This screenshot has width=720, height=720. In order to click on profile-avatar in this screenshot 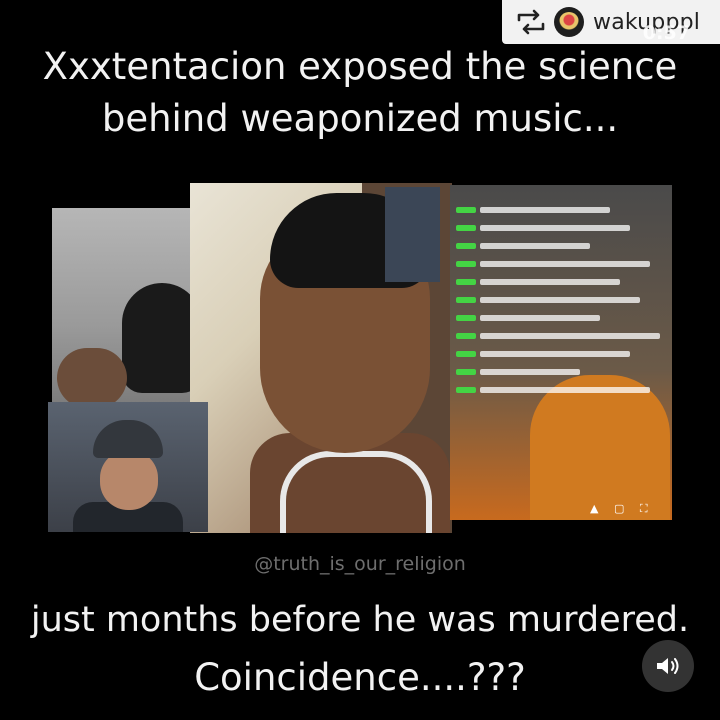, I will do `click(569, 22)`.